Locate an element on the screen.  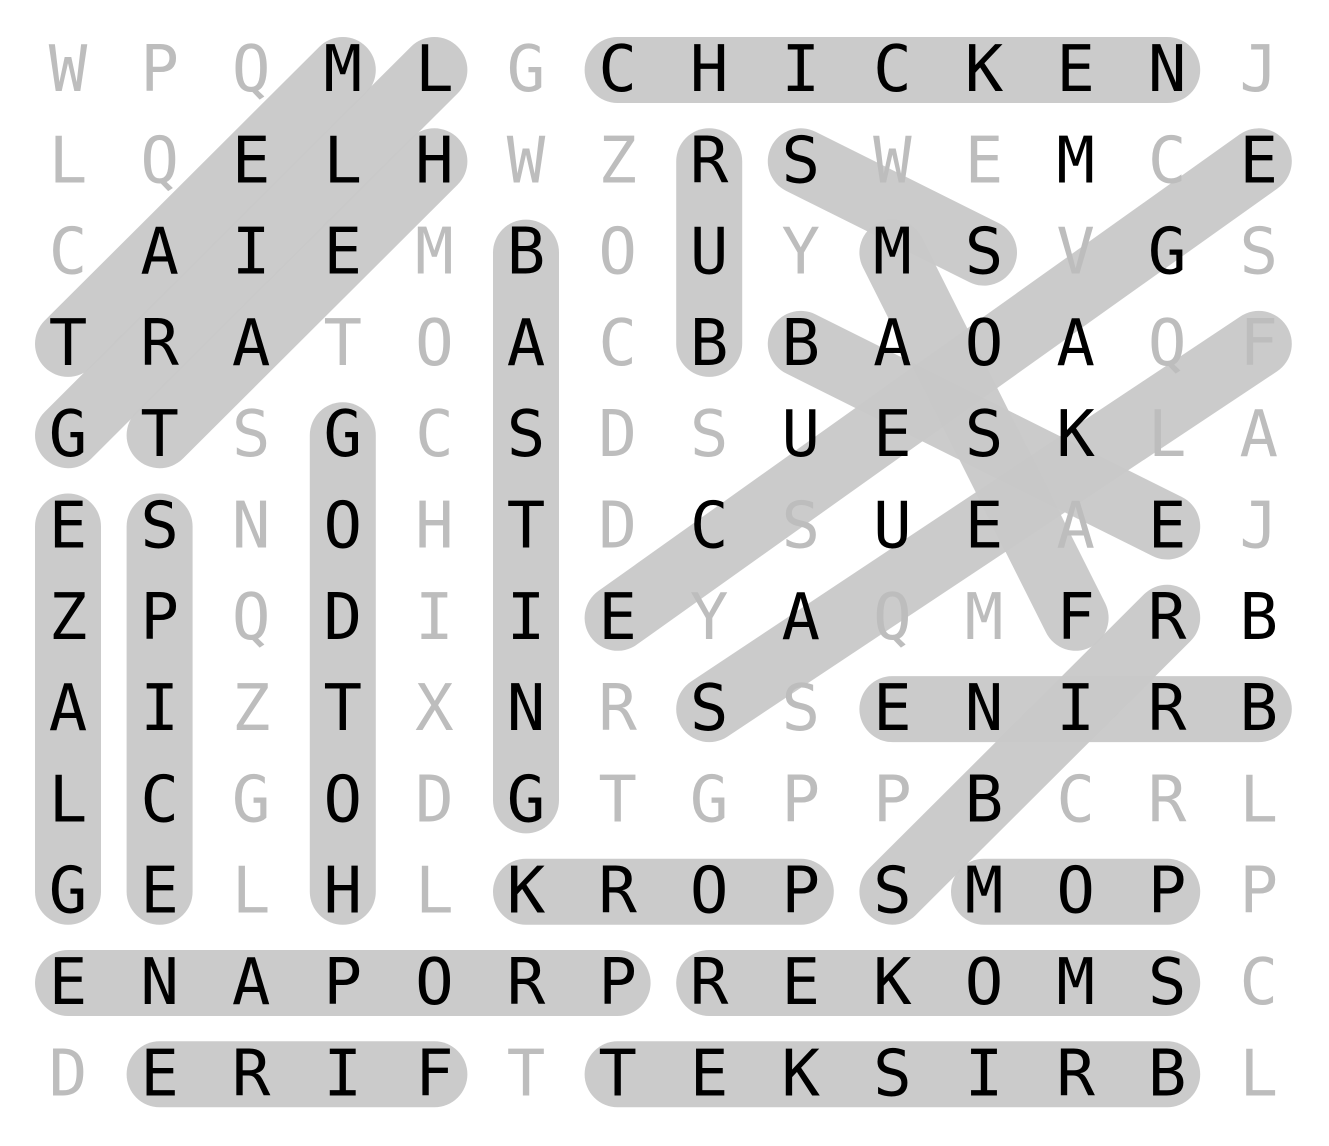
grid-cell-r4-c1: T is located at coordinates (159, 435).